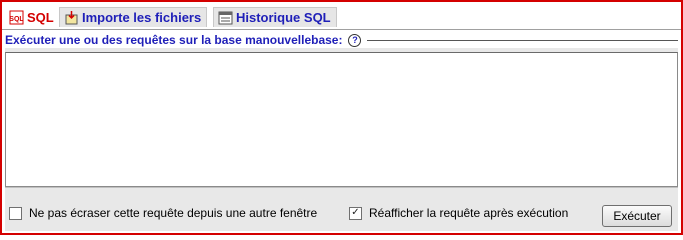 The height and width of the screenshot is (240, 683). What do you see at coordinates (142, 17) in the screenshot?
I see `tab-import-label: Importe les fichiers` at bounding box center [142, 17].